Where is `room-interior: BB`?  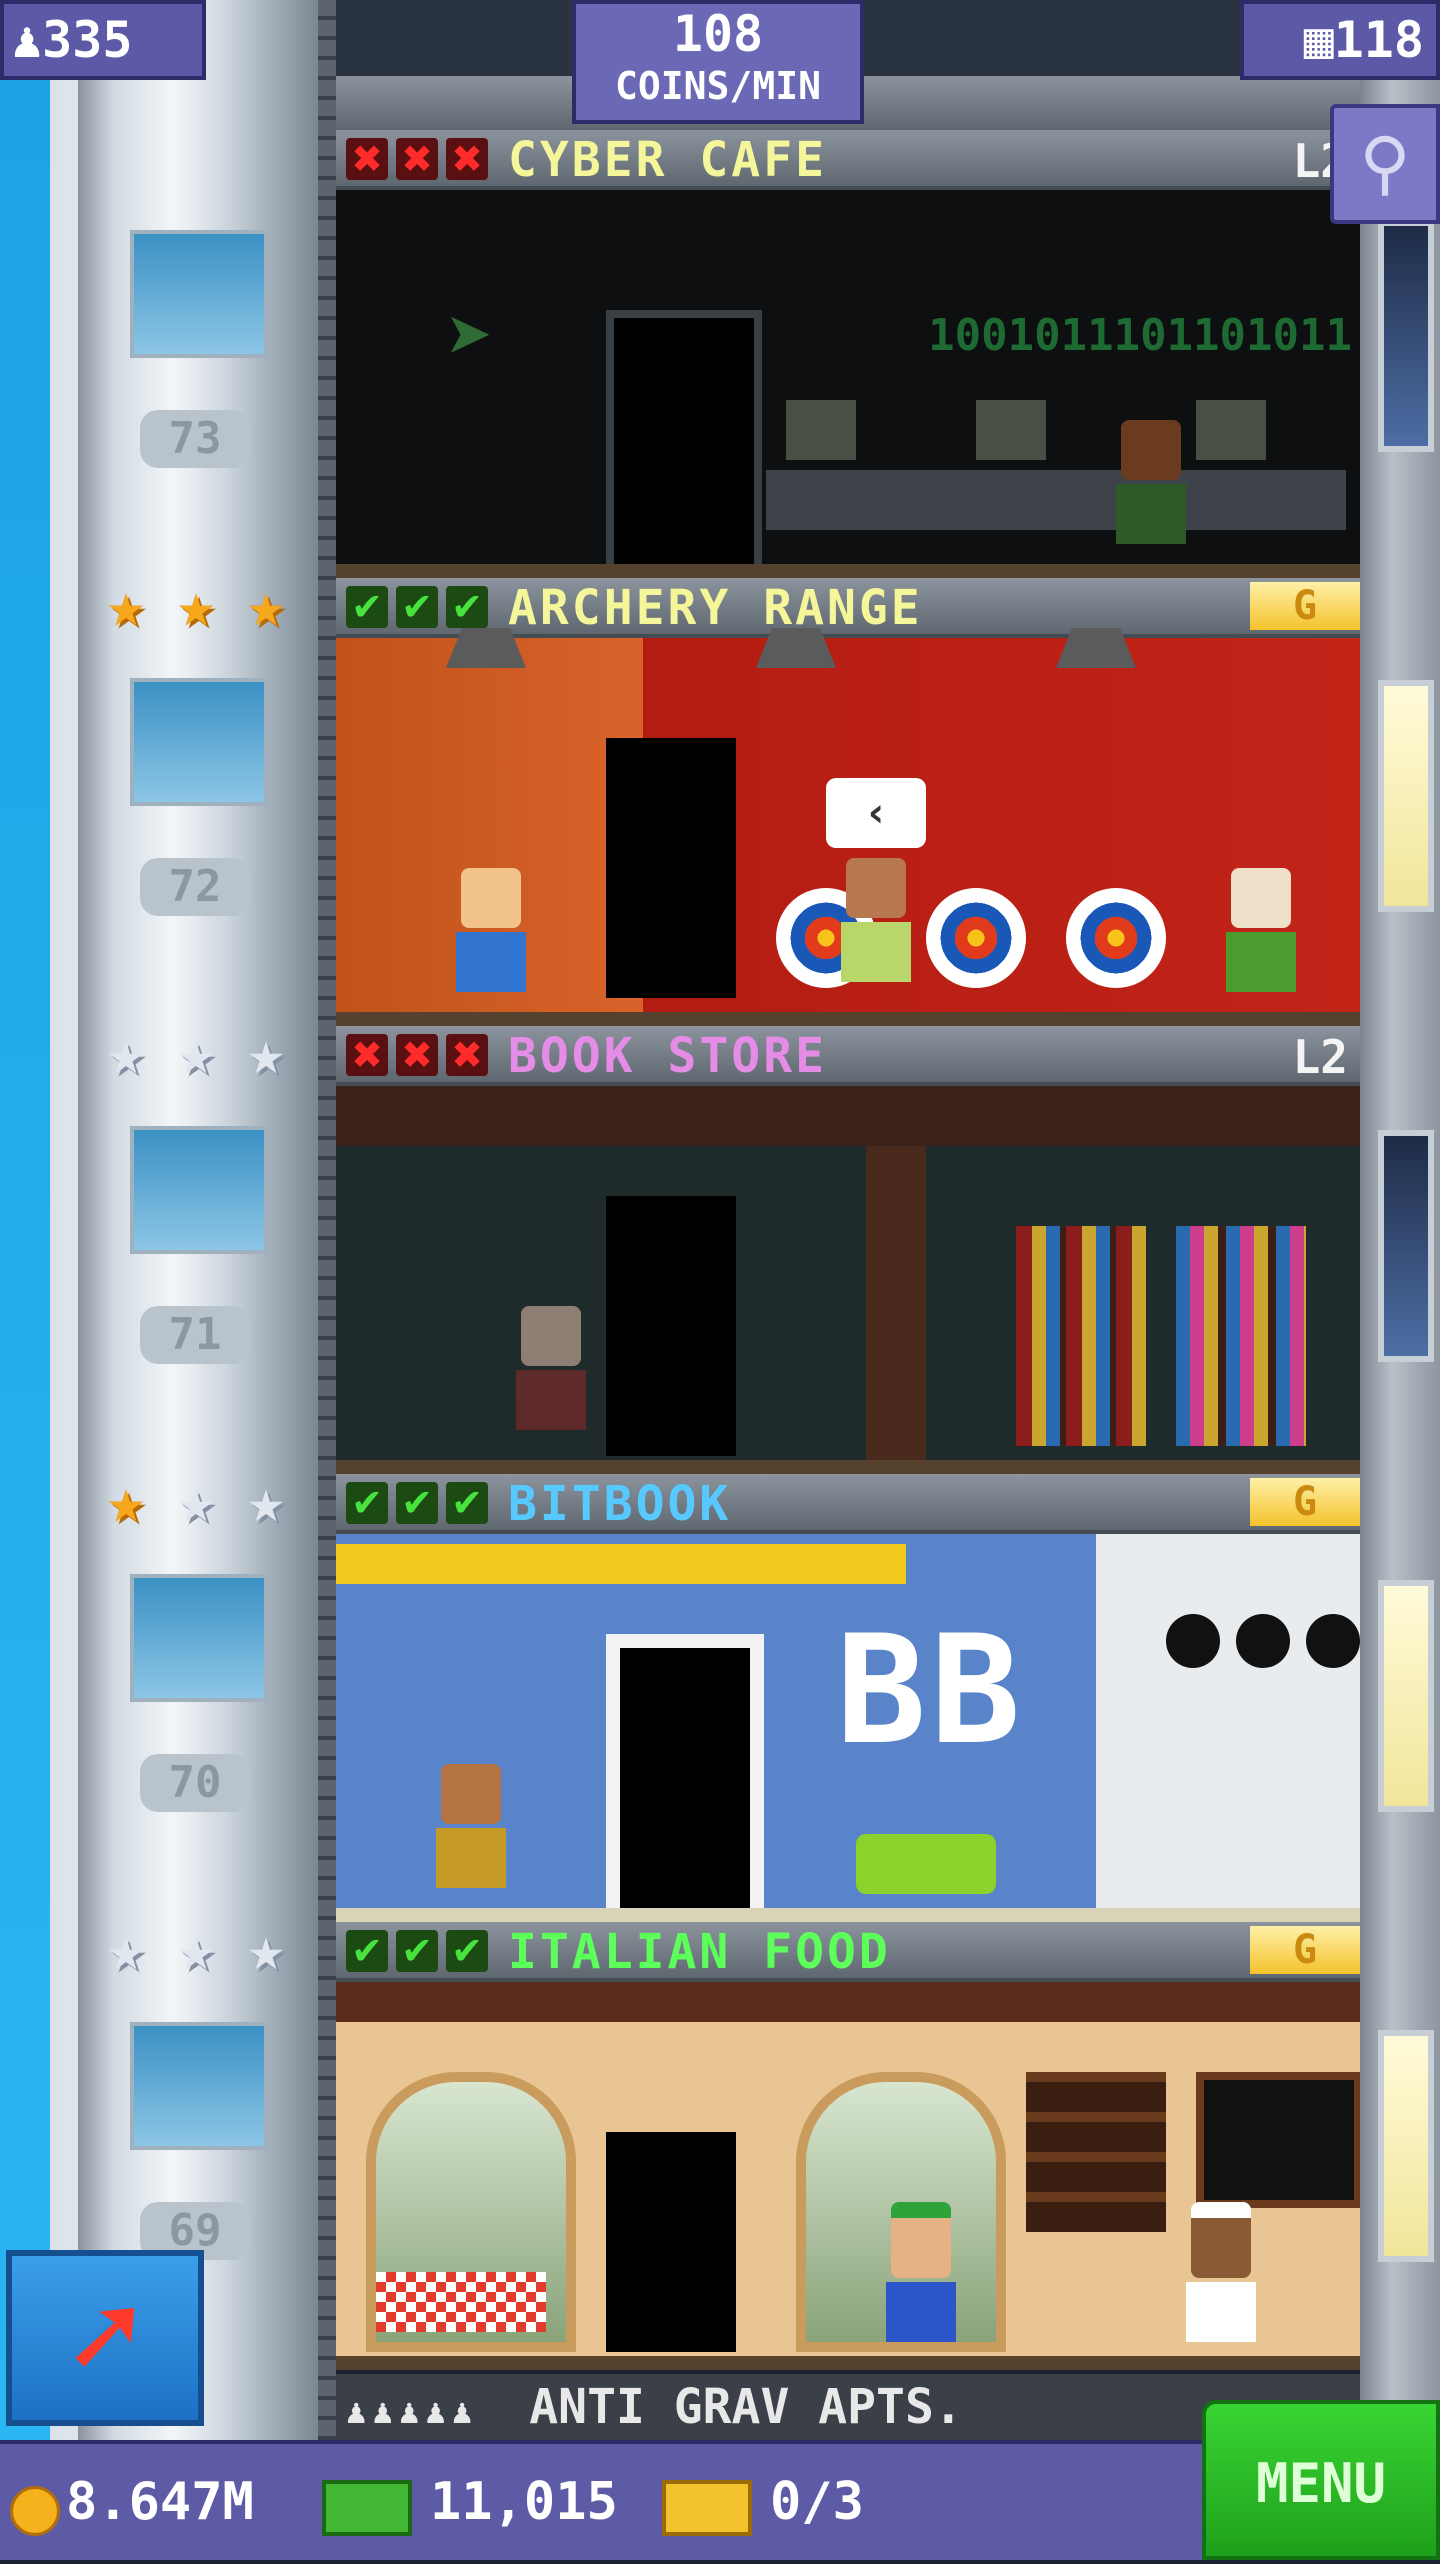 room-interior: BB is located at coordinates (848, 1728).